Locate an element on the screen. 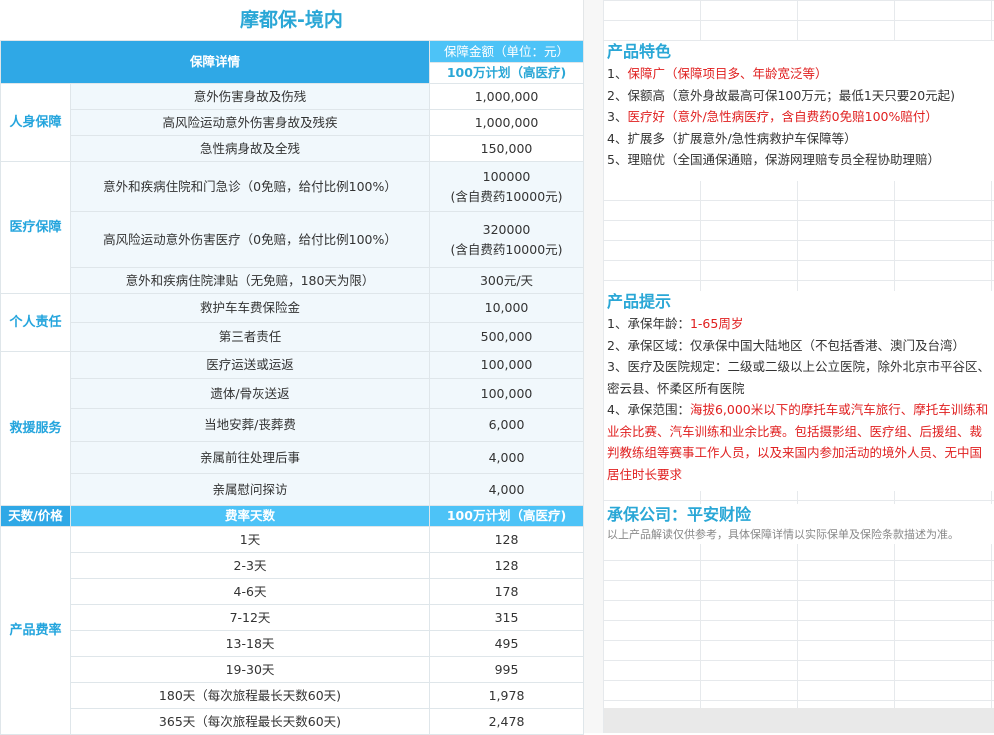 This screenshot has width=994, height=735. price-header-days: 天数/价格 is located at coordinates (35, 516).